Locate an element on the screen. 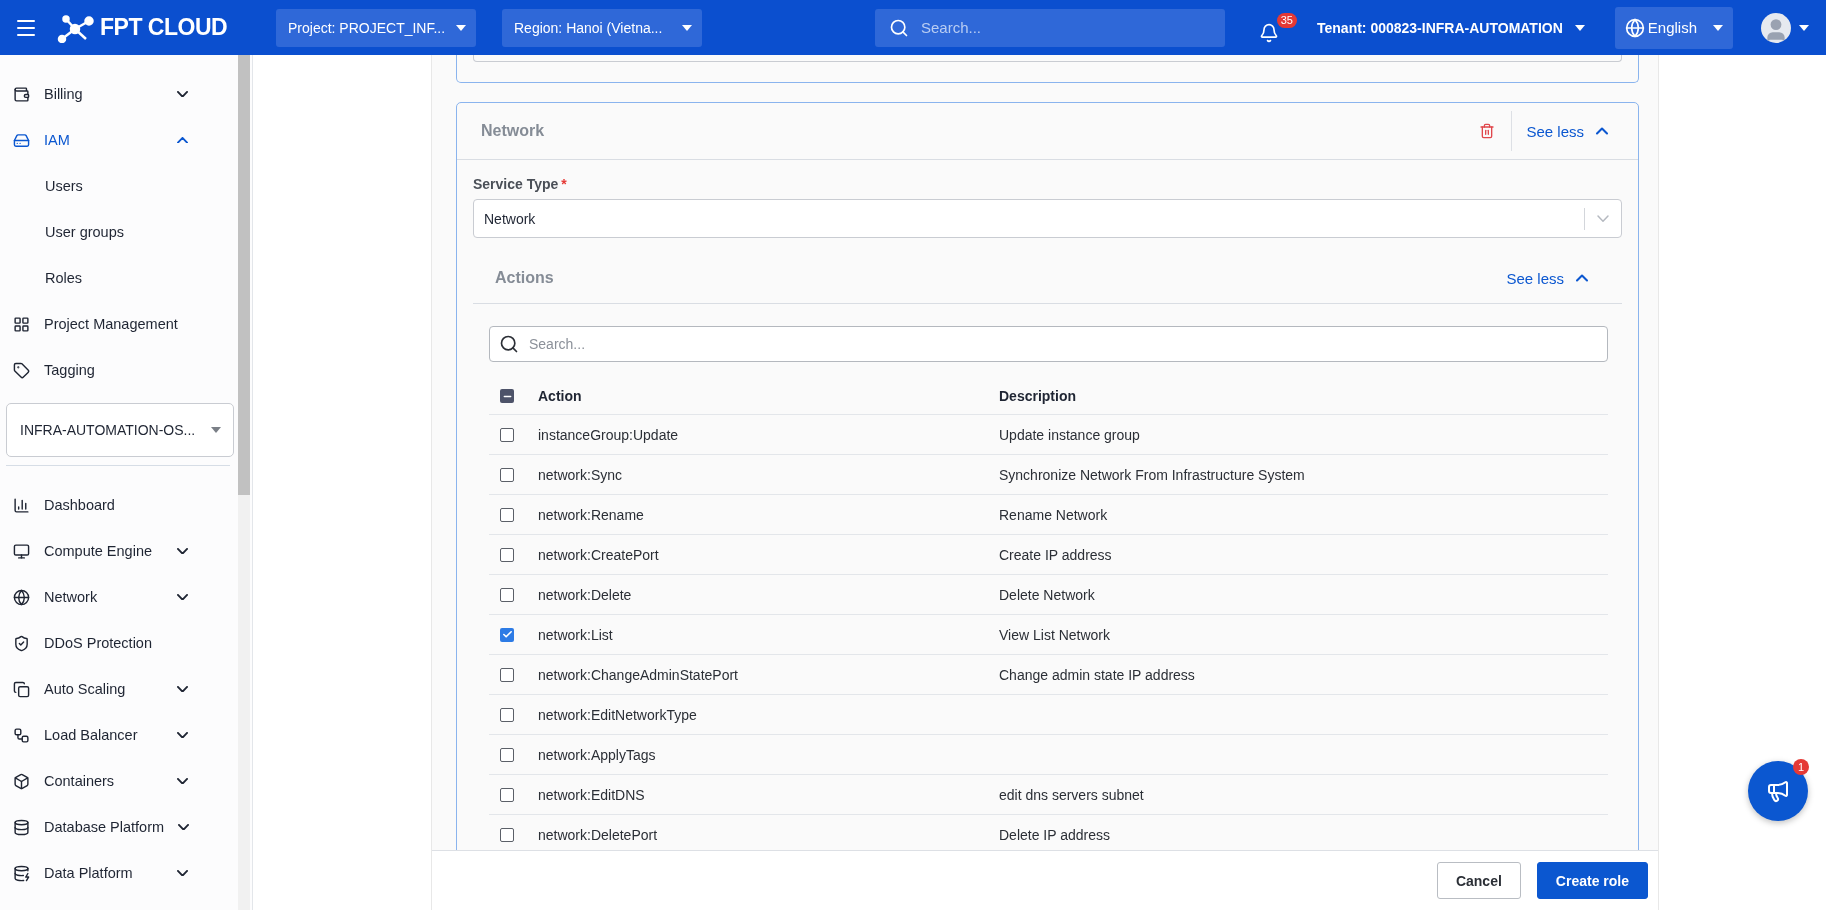 The image size is (1826, 910). shield-icon is located at coordinates (21, 643).